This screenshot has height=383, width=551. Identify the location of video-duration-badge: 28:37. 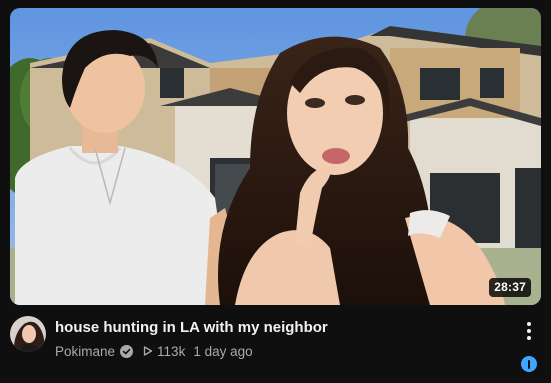
(510, 287).